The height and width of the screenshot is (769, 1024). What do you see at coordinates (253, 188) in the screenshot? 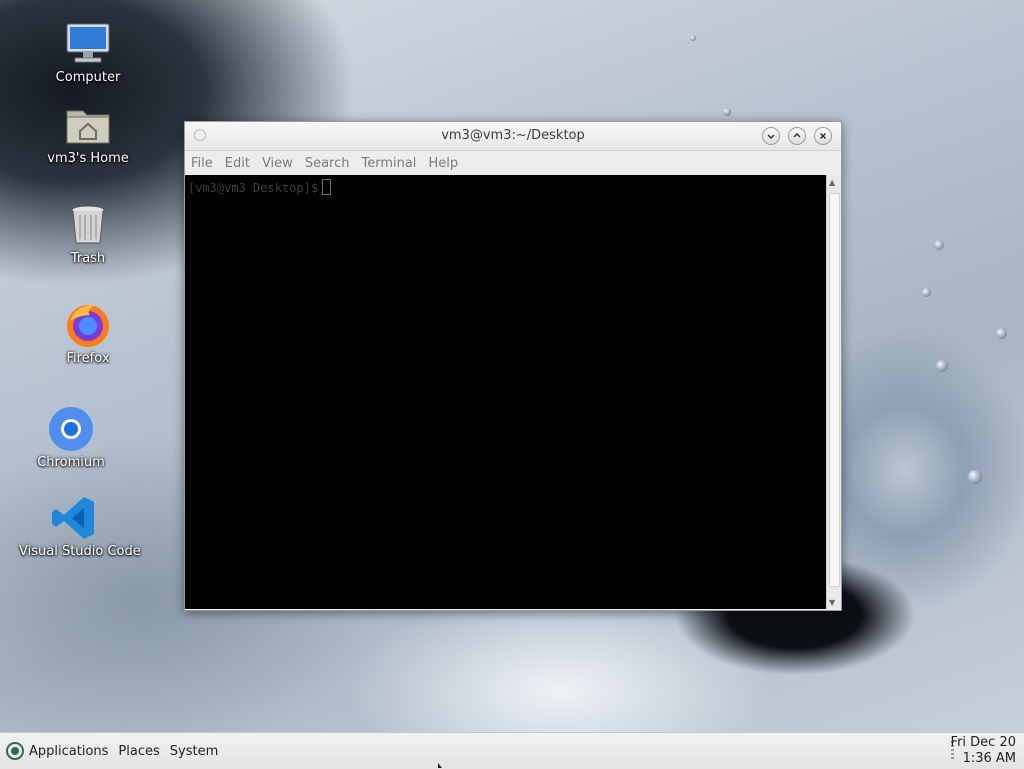
I see `prompt-text: [vm3@vm3 Desktop]$` at bounding box center [253, 188].